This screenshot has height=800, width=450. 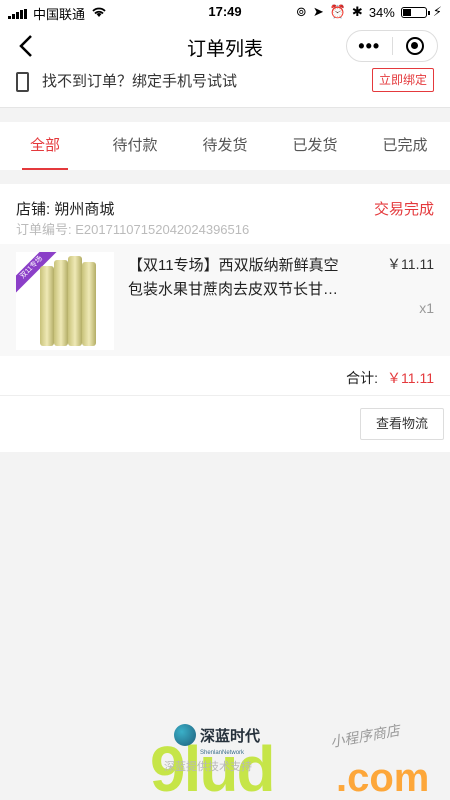 I want to click on miniprogram-capsule: •••, so click(x=392, y=46).